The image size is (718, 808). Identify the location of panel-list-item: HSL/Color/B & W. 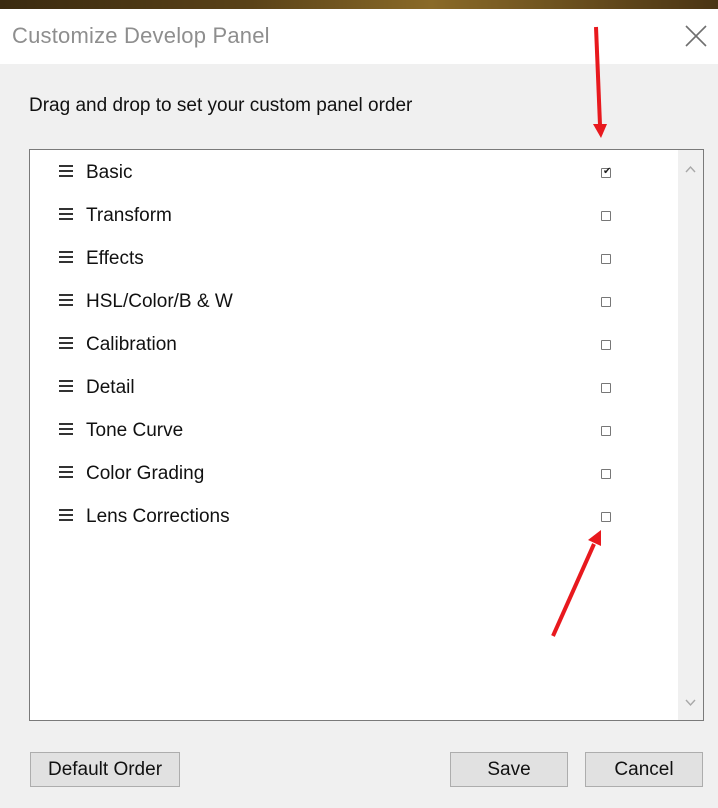
(354, 301).